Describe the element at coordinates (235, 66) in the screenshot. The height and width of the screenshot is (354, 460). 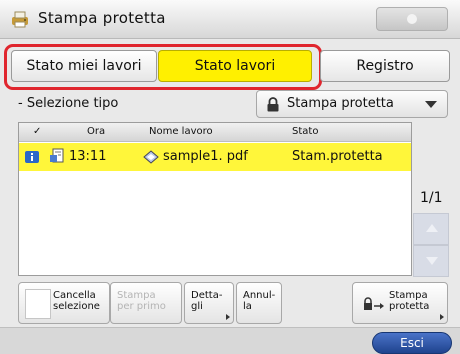
I see `tab-jobs-status: Stato lavori` at that location.